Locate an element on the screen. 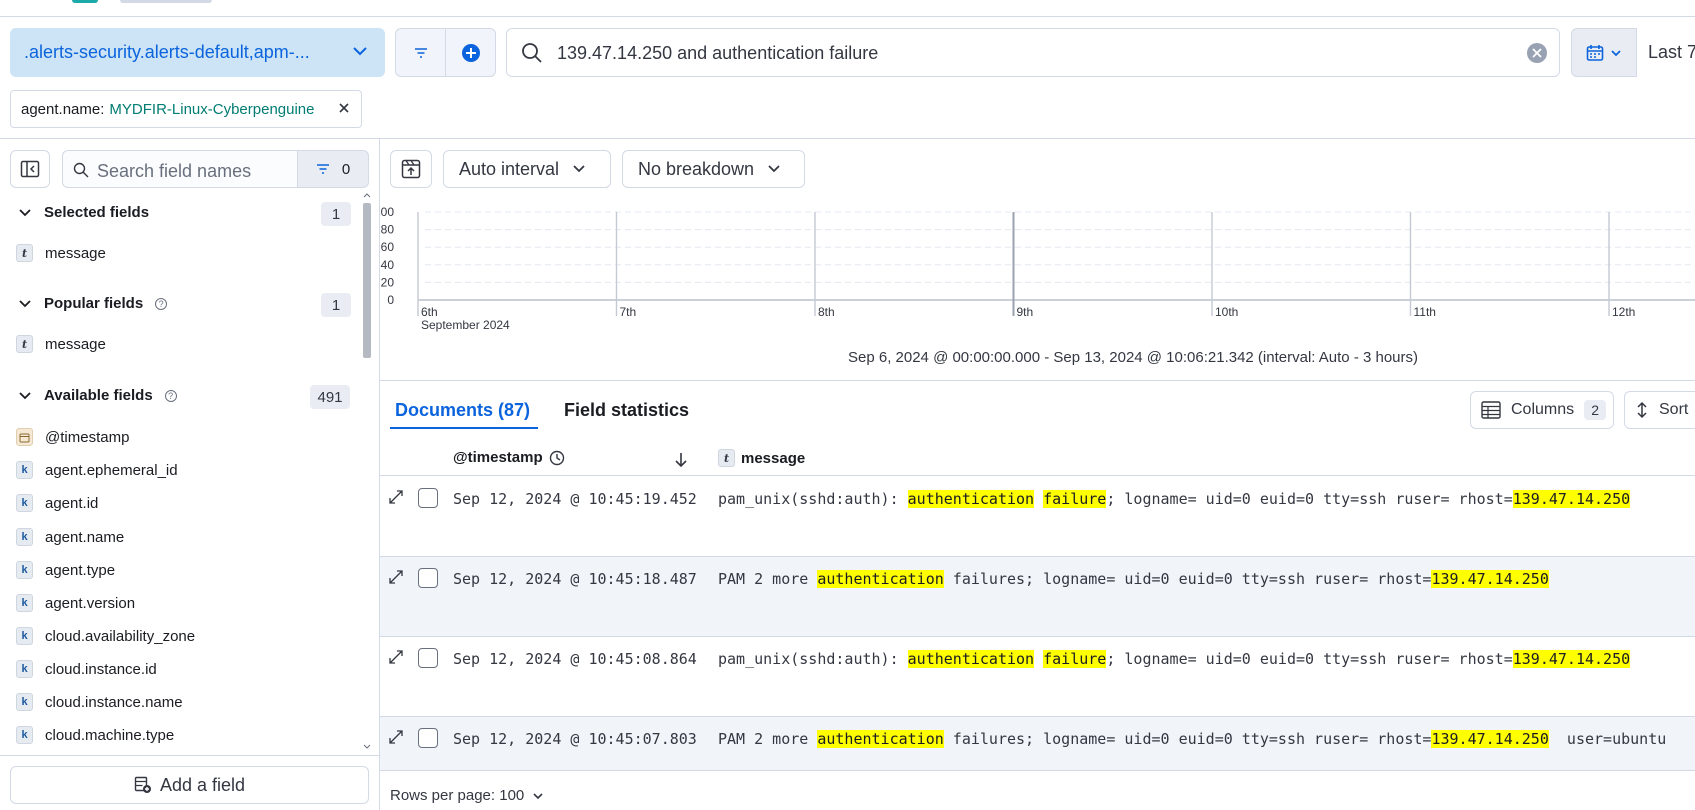  filter-menu-button is located at coordinates (421, 52).